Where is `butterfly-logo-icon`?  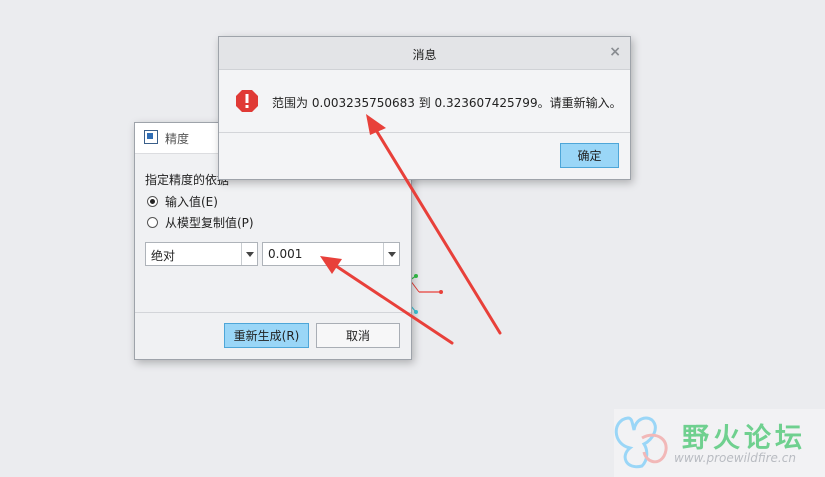 butterfly-logo-icon is located at coordinates (641, 442).